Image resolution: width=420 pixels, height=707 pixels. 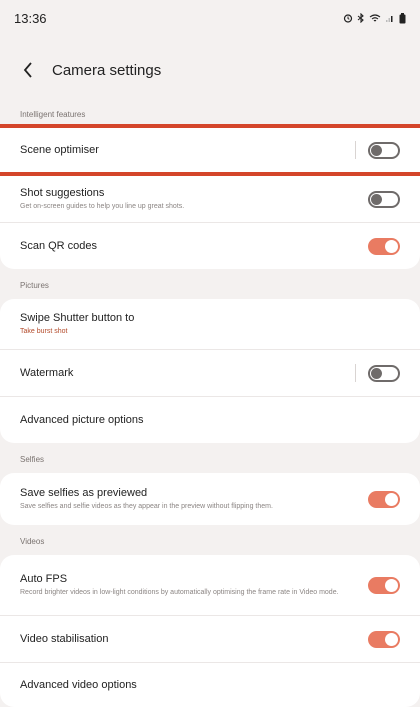 I want to click on row-advanced-picture: Advanced picture options, so click(x=210, y=420).